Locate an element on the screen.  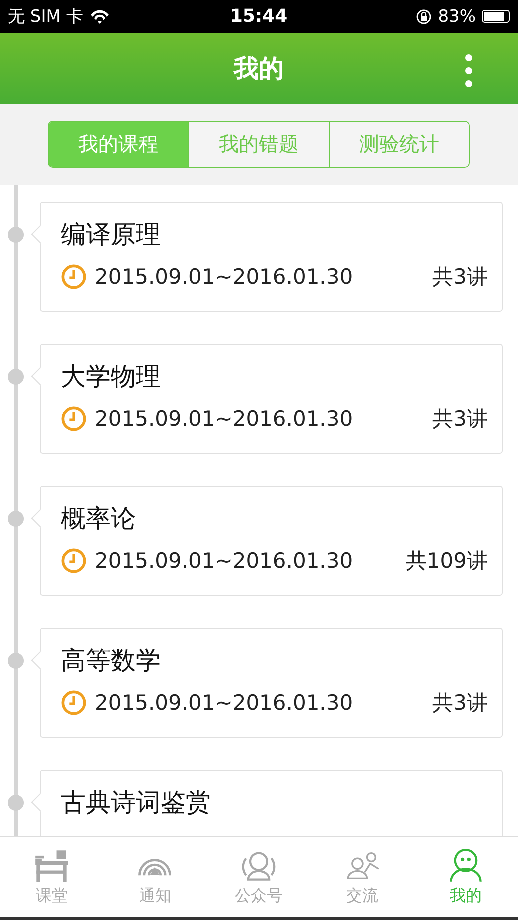
tab-bar-item: 我的 is located at coordinates (466, 877).